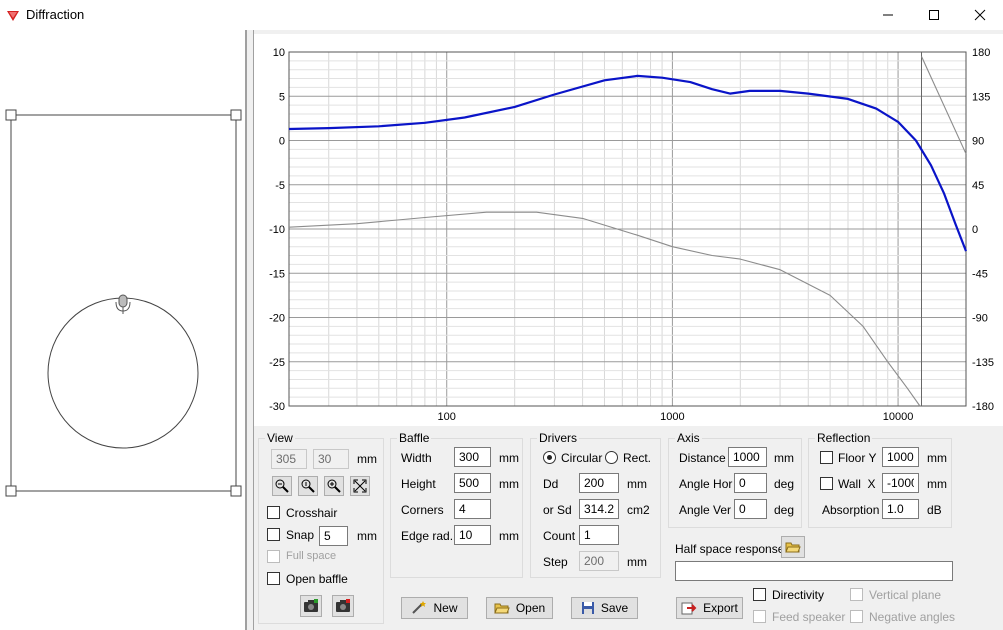 This screenshot has width=1003, height=630. I want to click on full-space-checkbox, so click(273, 556).